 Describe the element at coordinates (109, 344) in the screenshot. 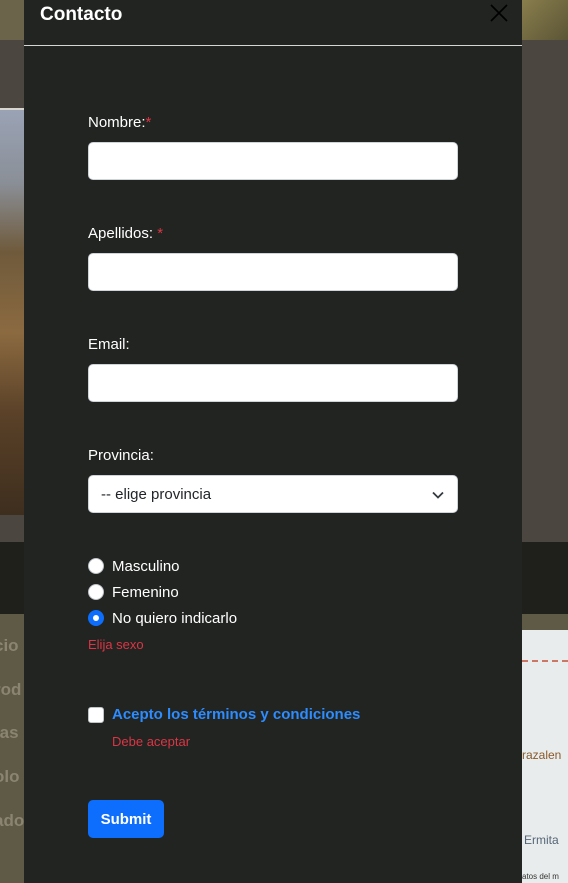

I see `email-label: Email:` at that location.